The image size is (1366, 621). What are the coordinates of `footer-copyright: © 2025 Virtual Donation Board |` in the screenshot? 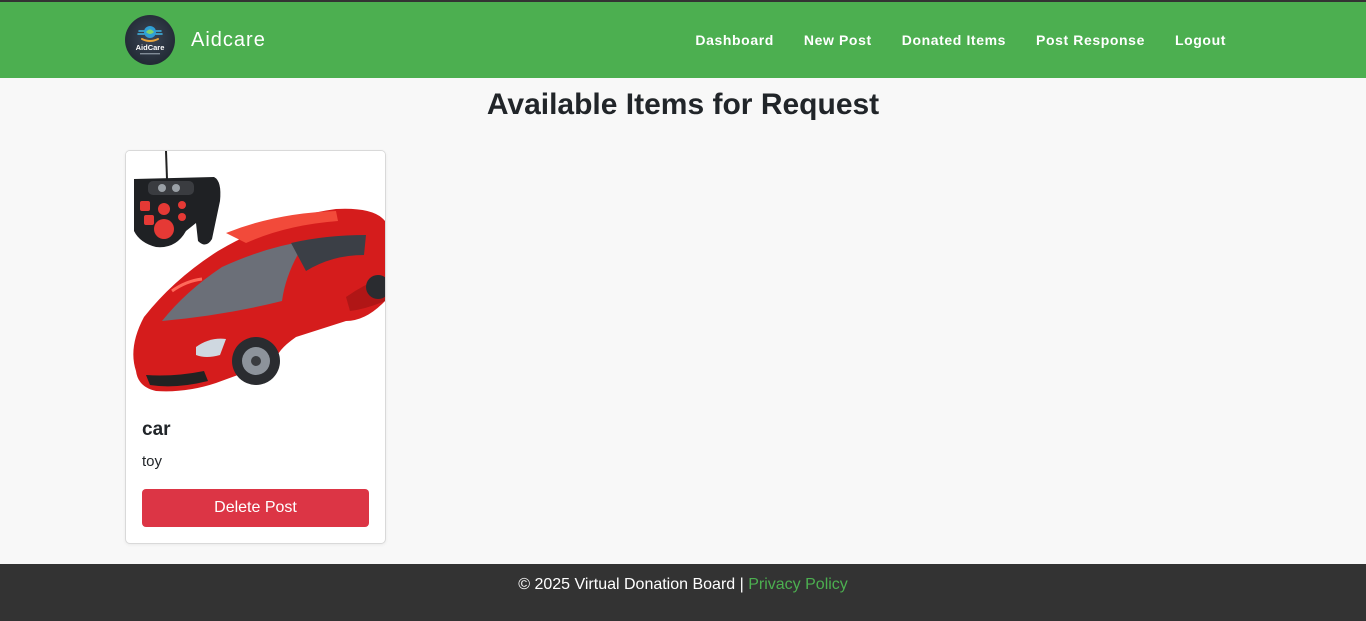 It's located at (633, 584).